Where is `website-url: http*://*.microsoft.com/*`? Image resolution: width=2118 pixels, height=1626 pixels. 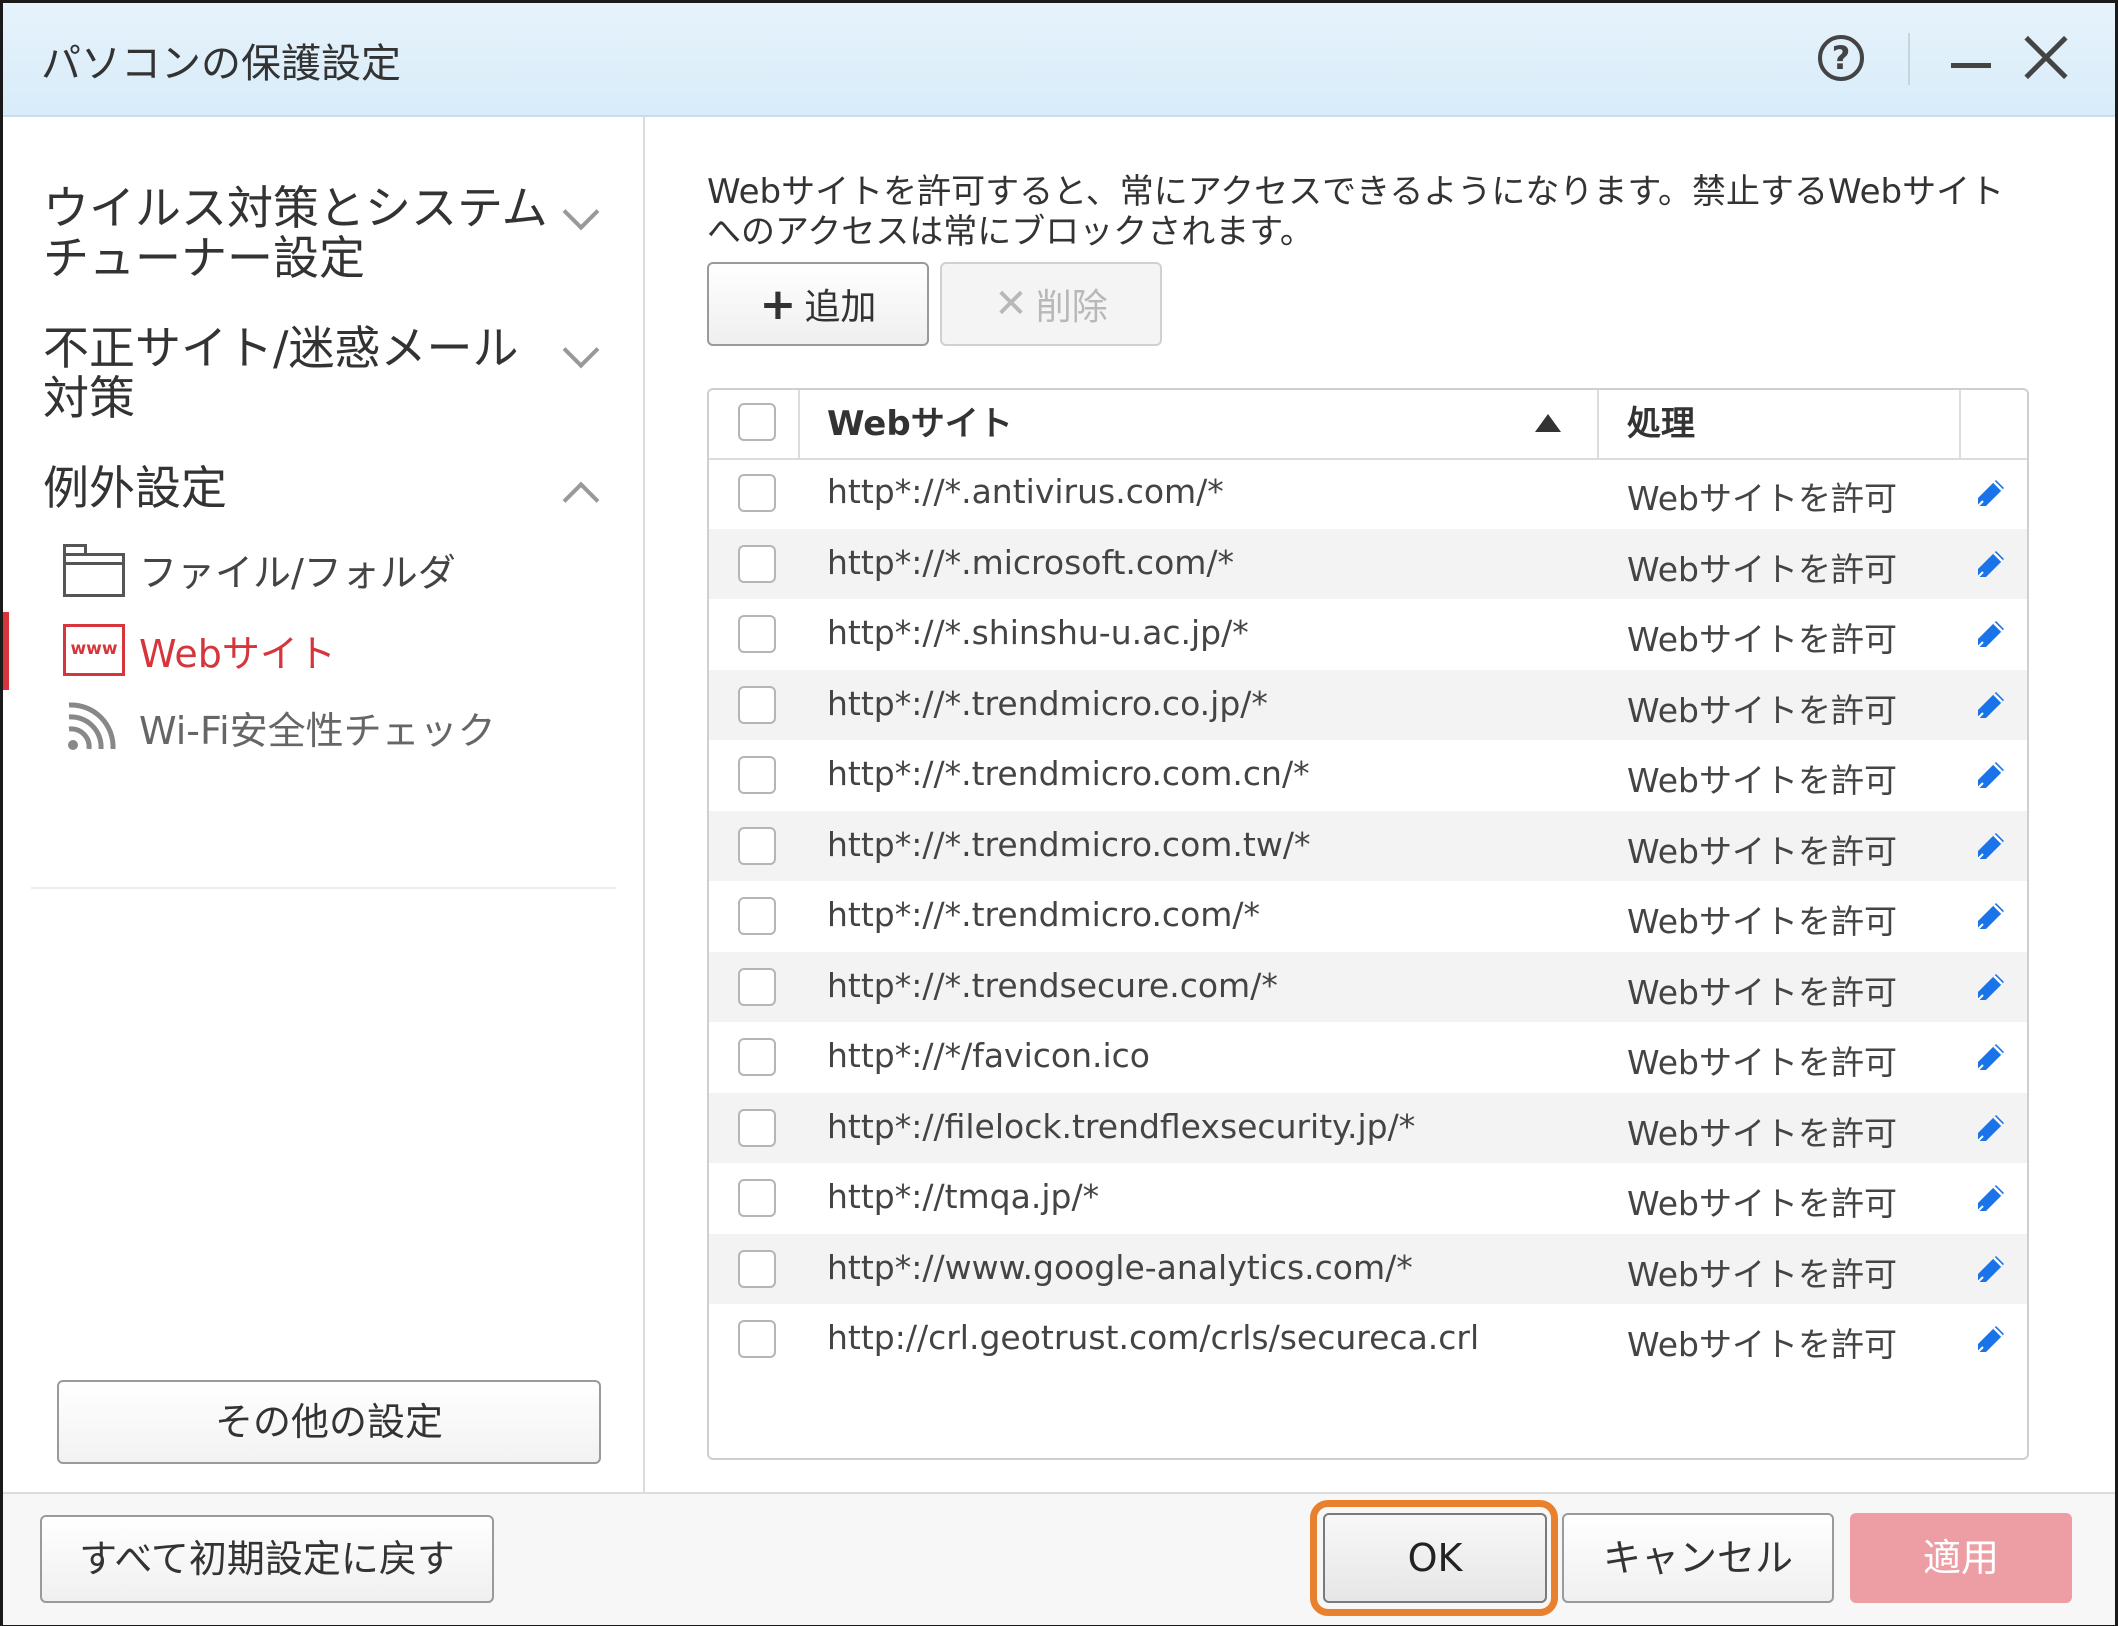 website-url: http*://*.microsoft.com/* is located at coordinates (1031, 562).